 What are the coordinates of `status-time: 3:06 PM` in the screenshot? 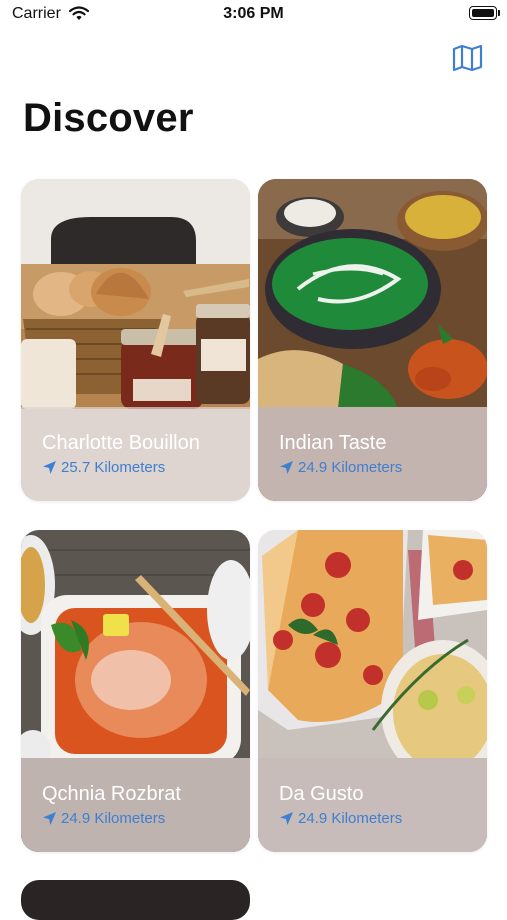 It's located at (253, 13).